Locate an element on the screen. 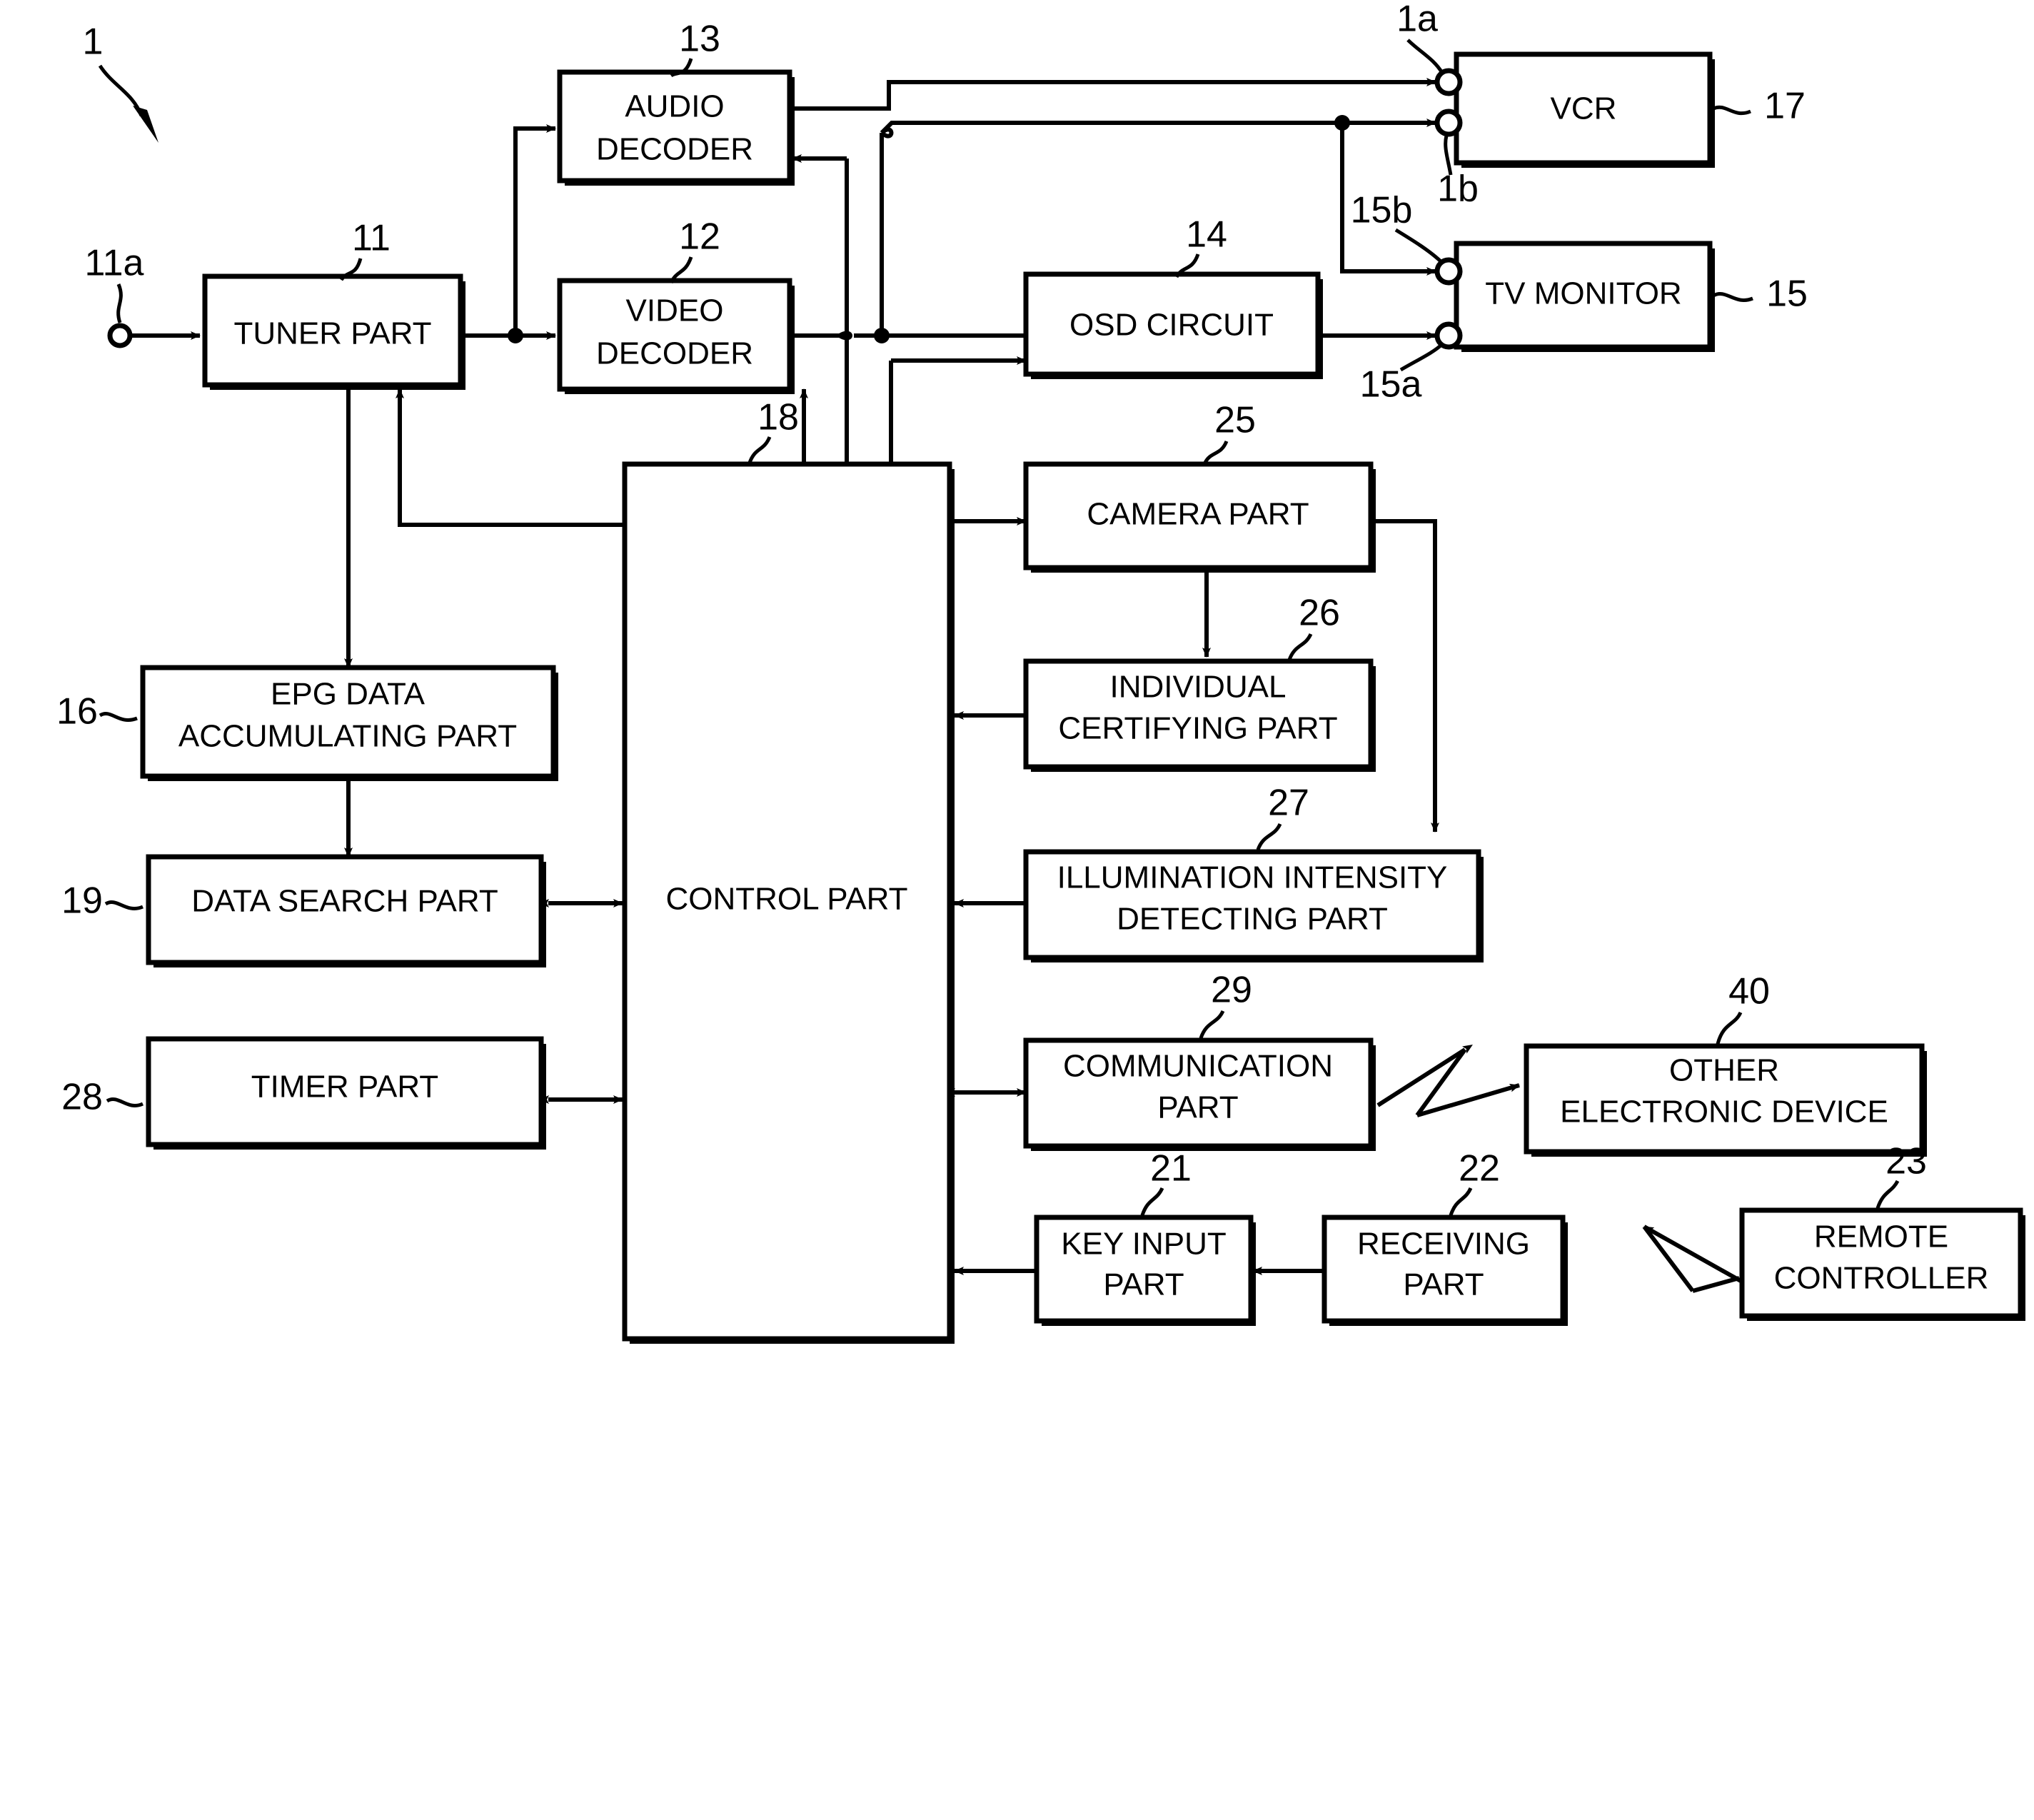  block-individual-certifying-part: INDIVIDUAL CERTIFYING PART is located at coordinates (1199, 715).